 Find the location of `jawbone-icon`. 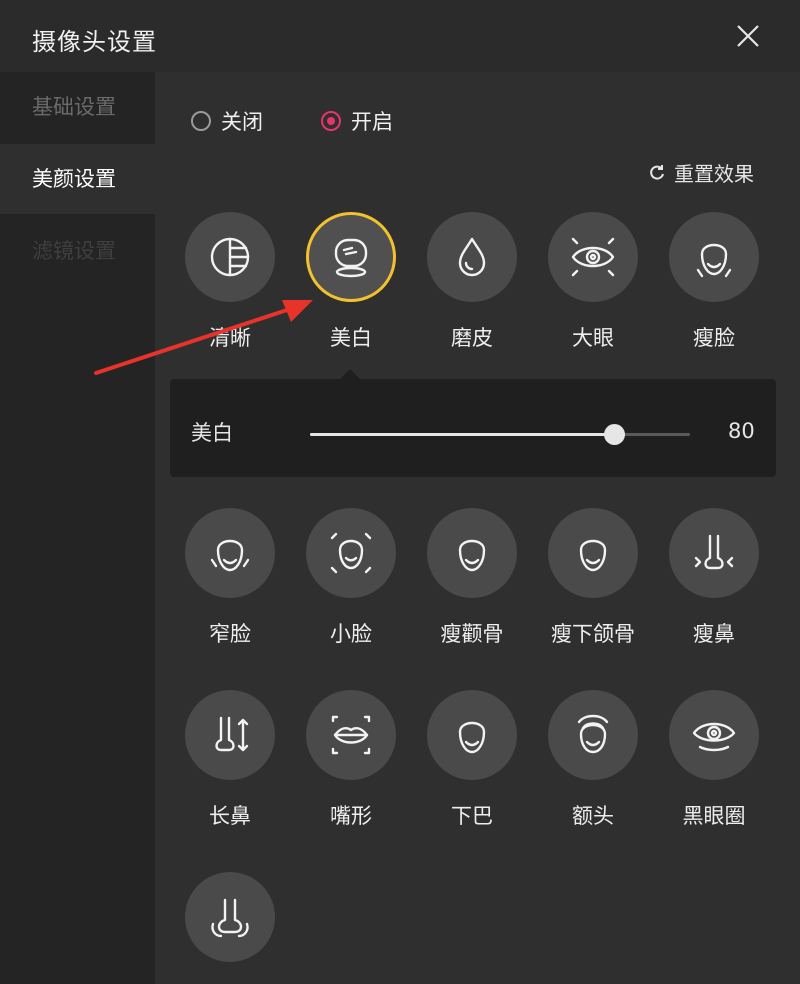

jawbone-icon is located at coordinates (593, 555).